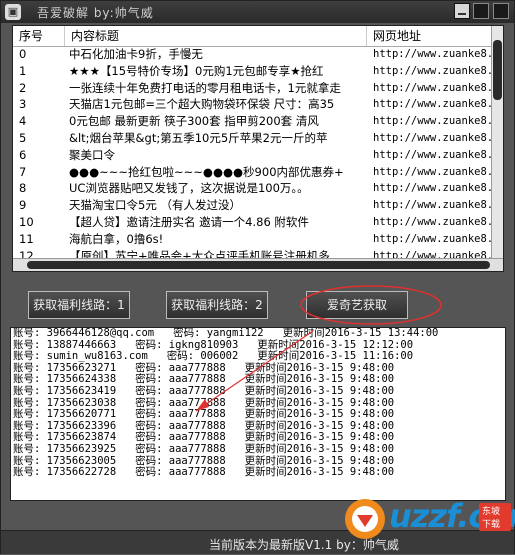 This screenshot has width=515, height=555. What do you see at coordinates (252, 54) in the screenshot?
I see `table-row: 0 中石化加油卡9折，手慢无 http://www.zuanke8.c` at bounding box center [252, 54].